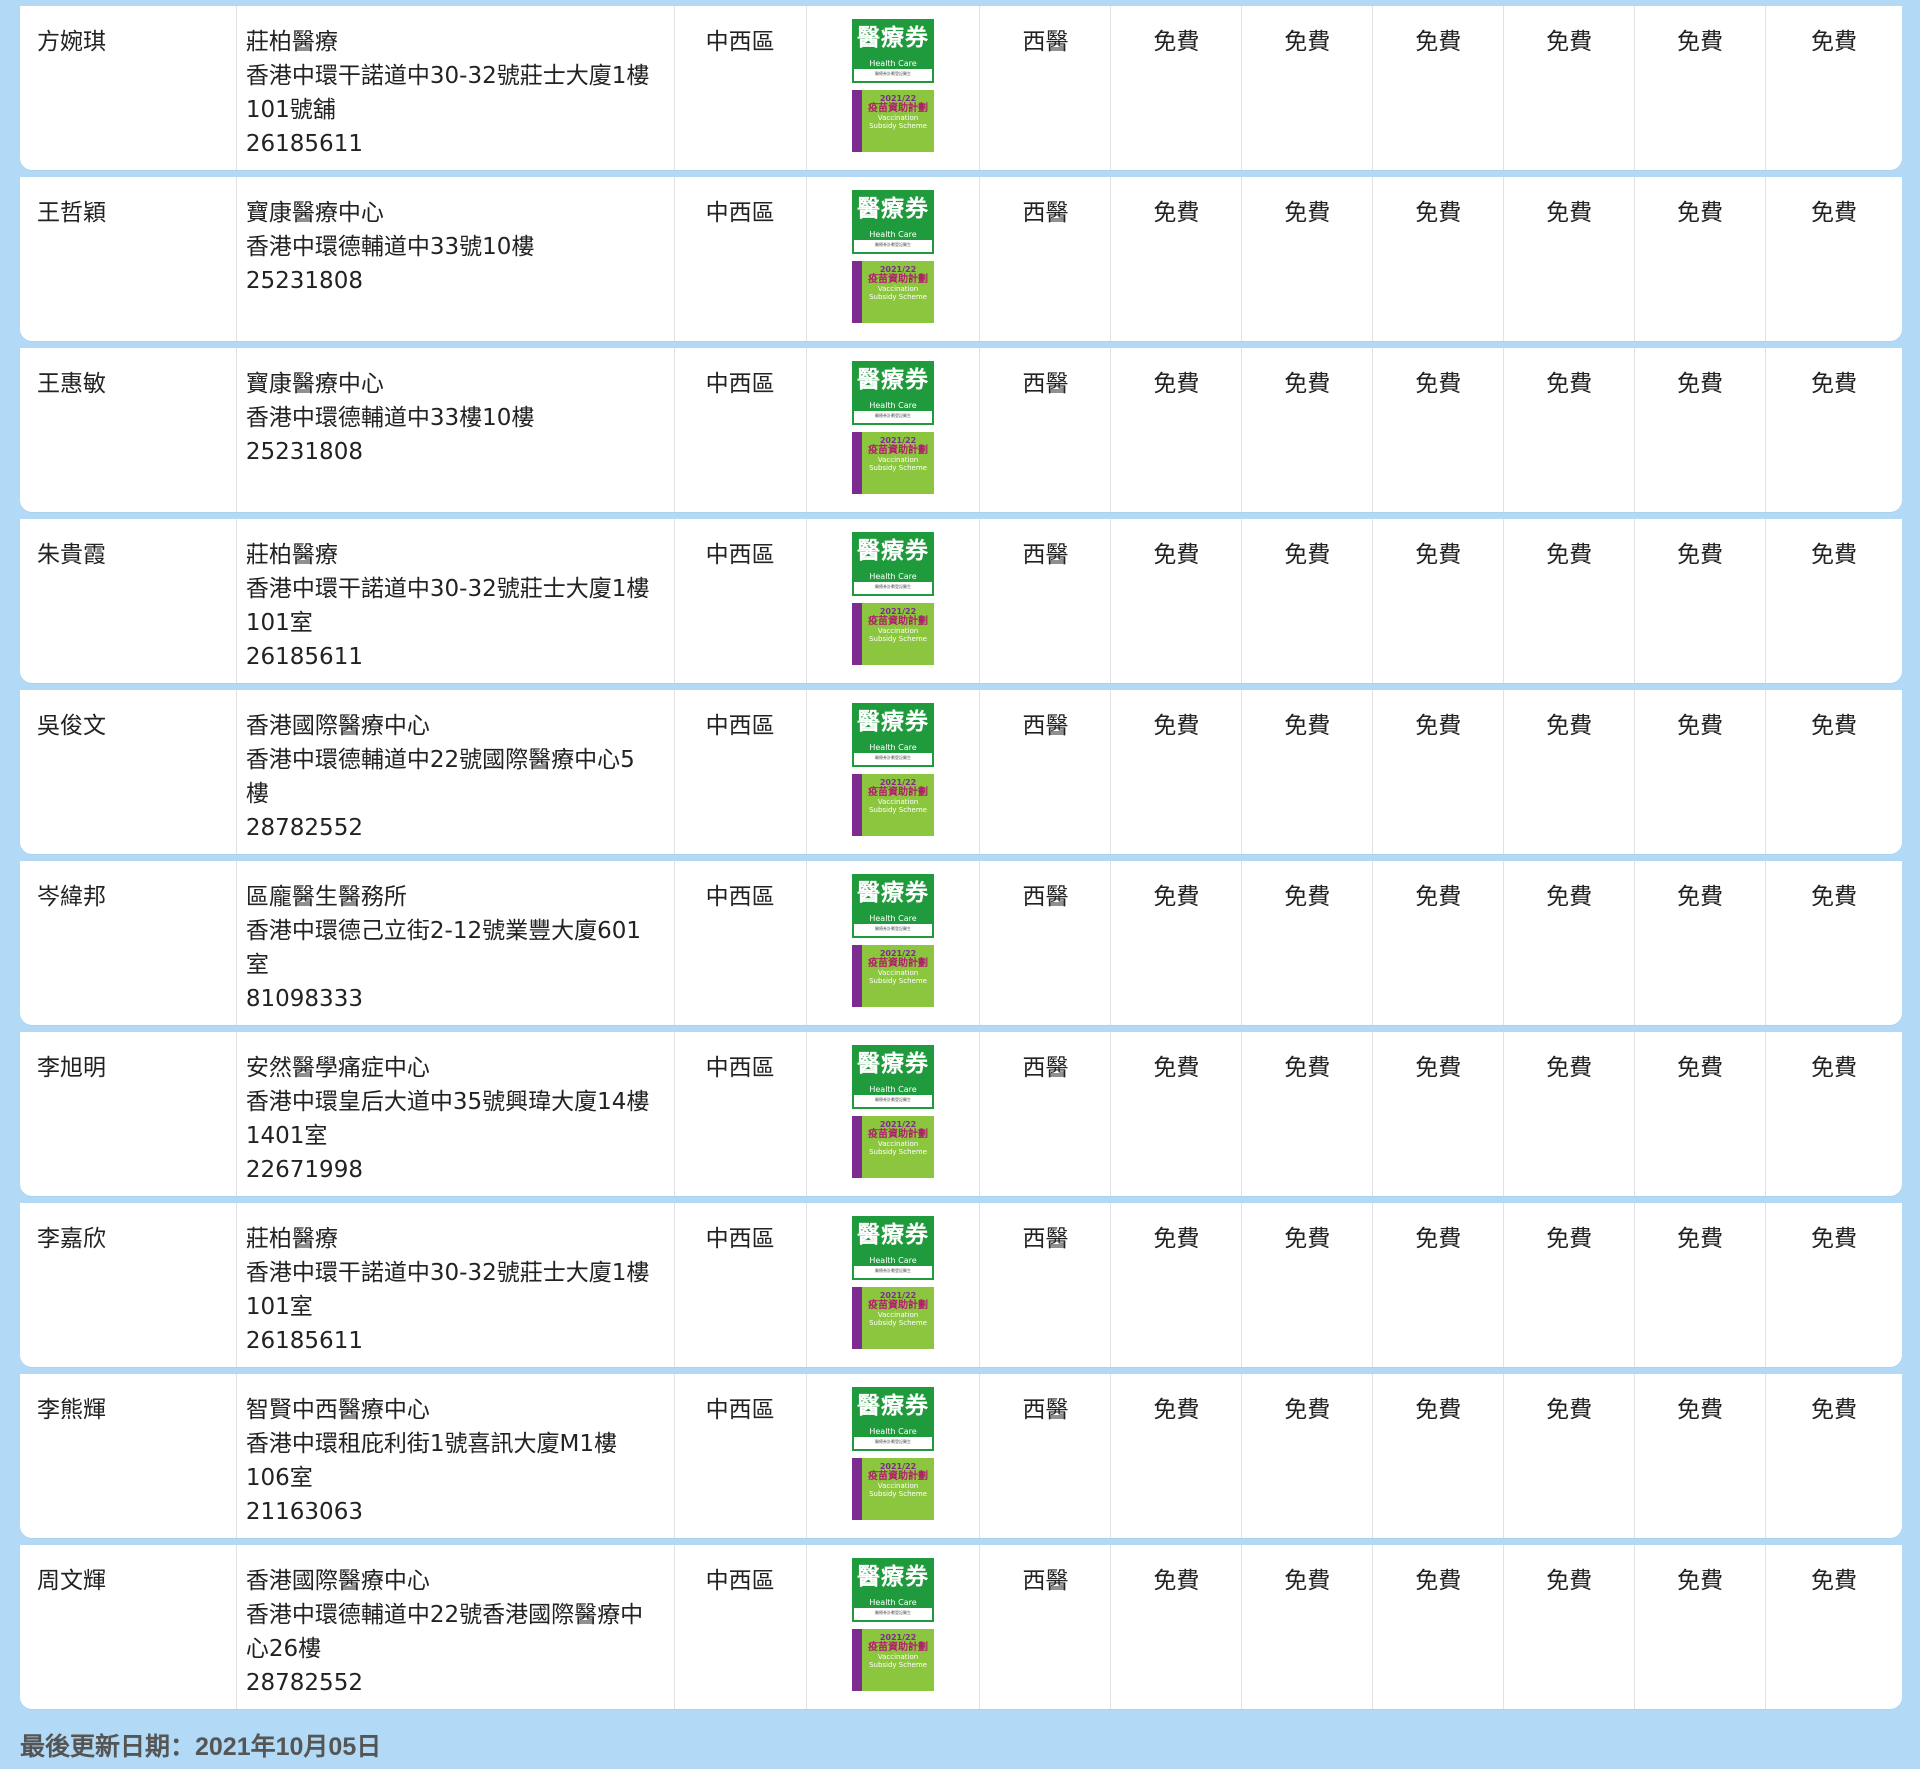 Image resolution: width=1920 pixels, height=1769 pixels. What do you see at coordinates (71, 726) in the screenshot?
I see `doctor-name: 吳俊文` at bounding box center [71, 726].